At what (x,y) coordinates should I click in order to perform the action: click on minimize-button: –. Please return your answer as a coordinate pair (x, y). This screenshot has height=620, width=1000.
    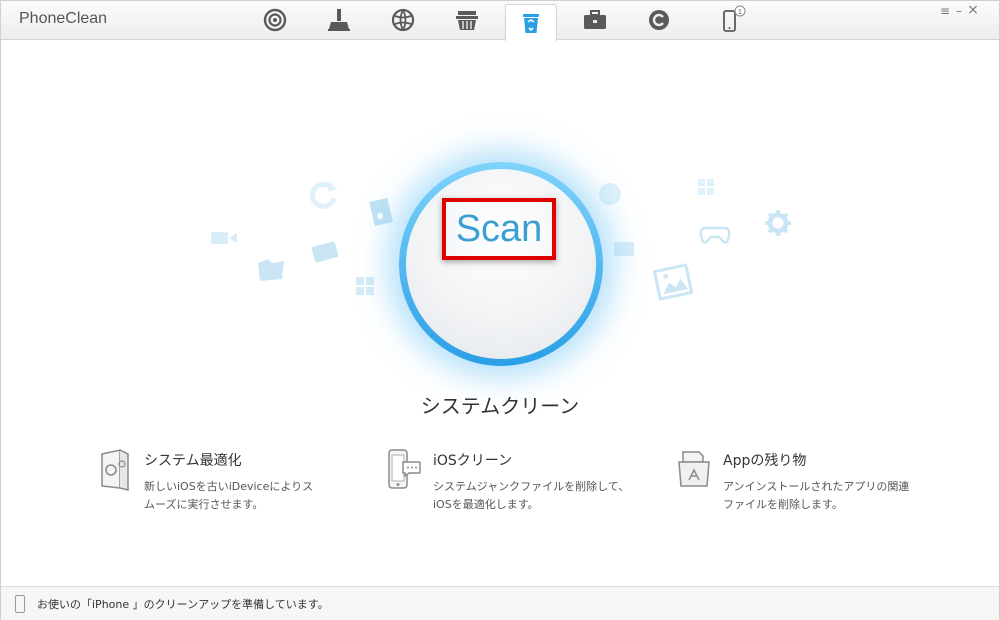
    Looking at the image, I should click on (959, 11).